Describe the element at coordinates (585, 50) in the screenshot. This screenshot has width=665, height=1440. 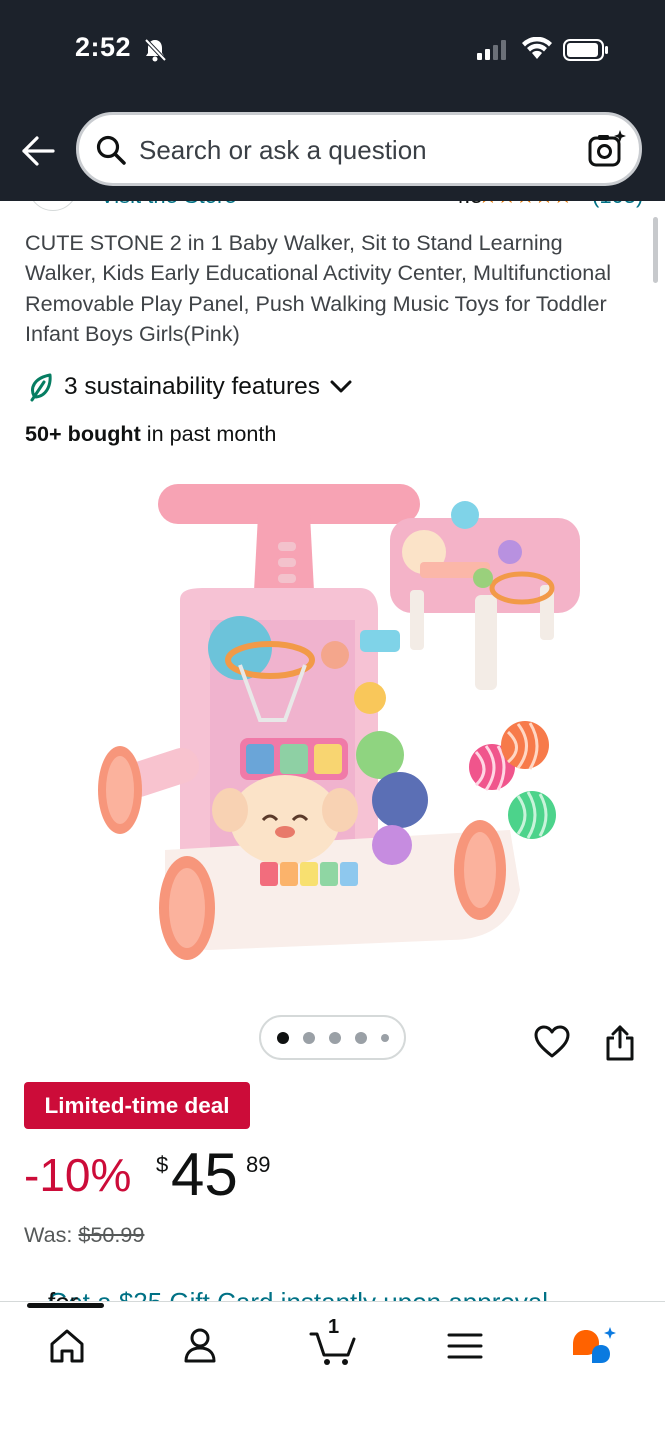
I see `battery-icon` at that location.